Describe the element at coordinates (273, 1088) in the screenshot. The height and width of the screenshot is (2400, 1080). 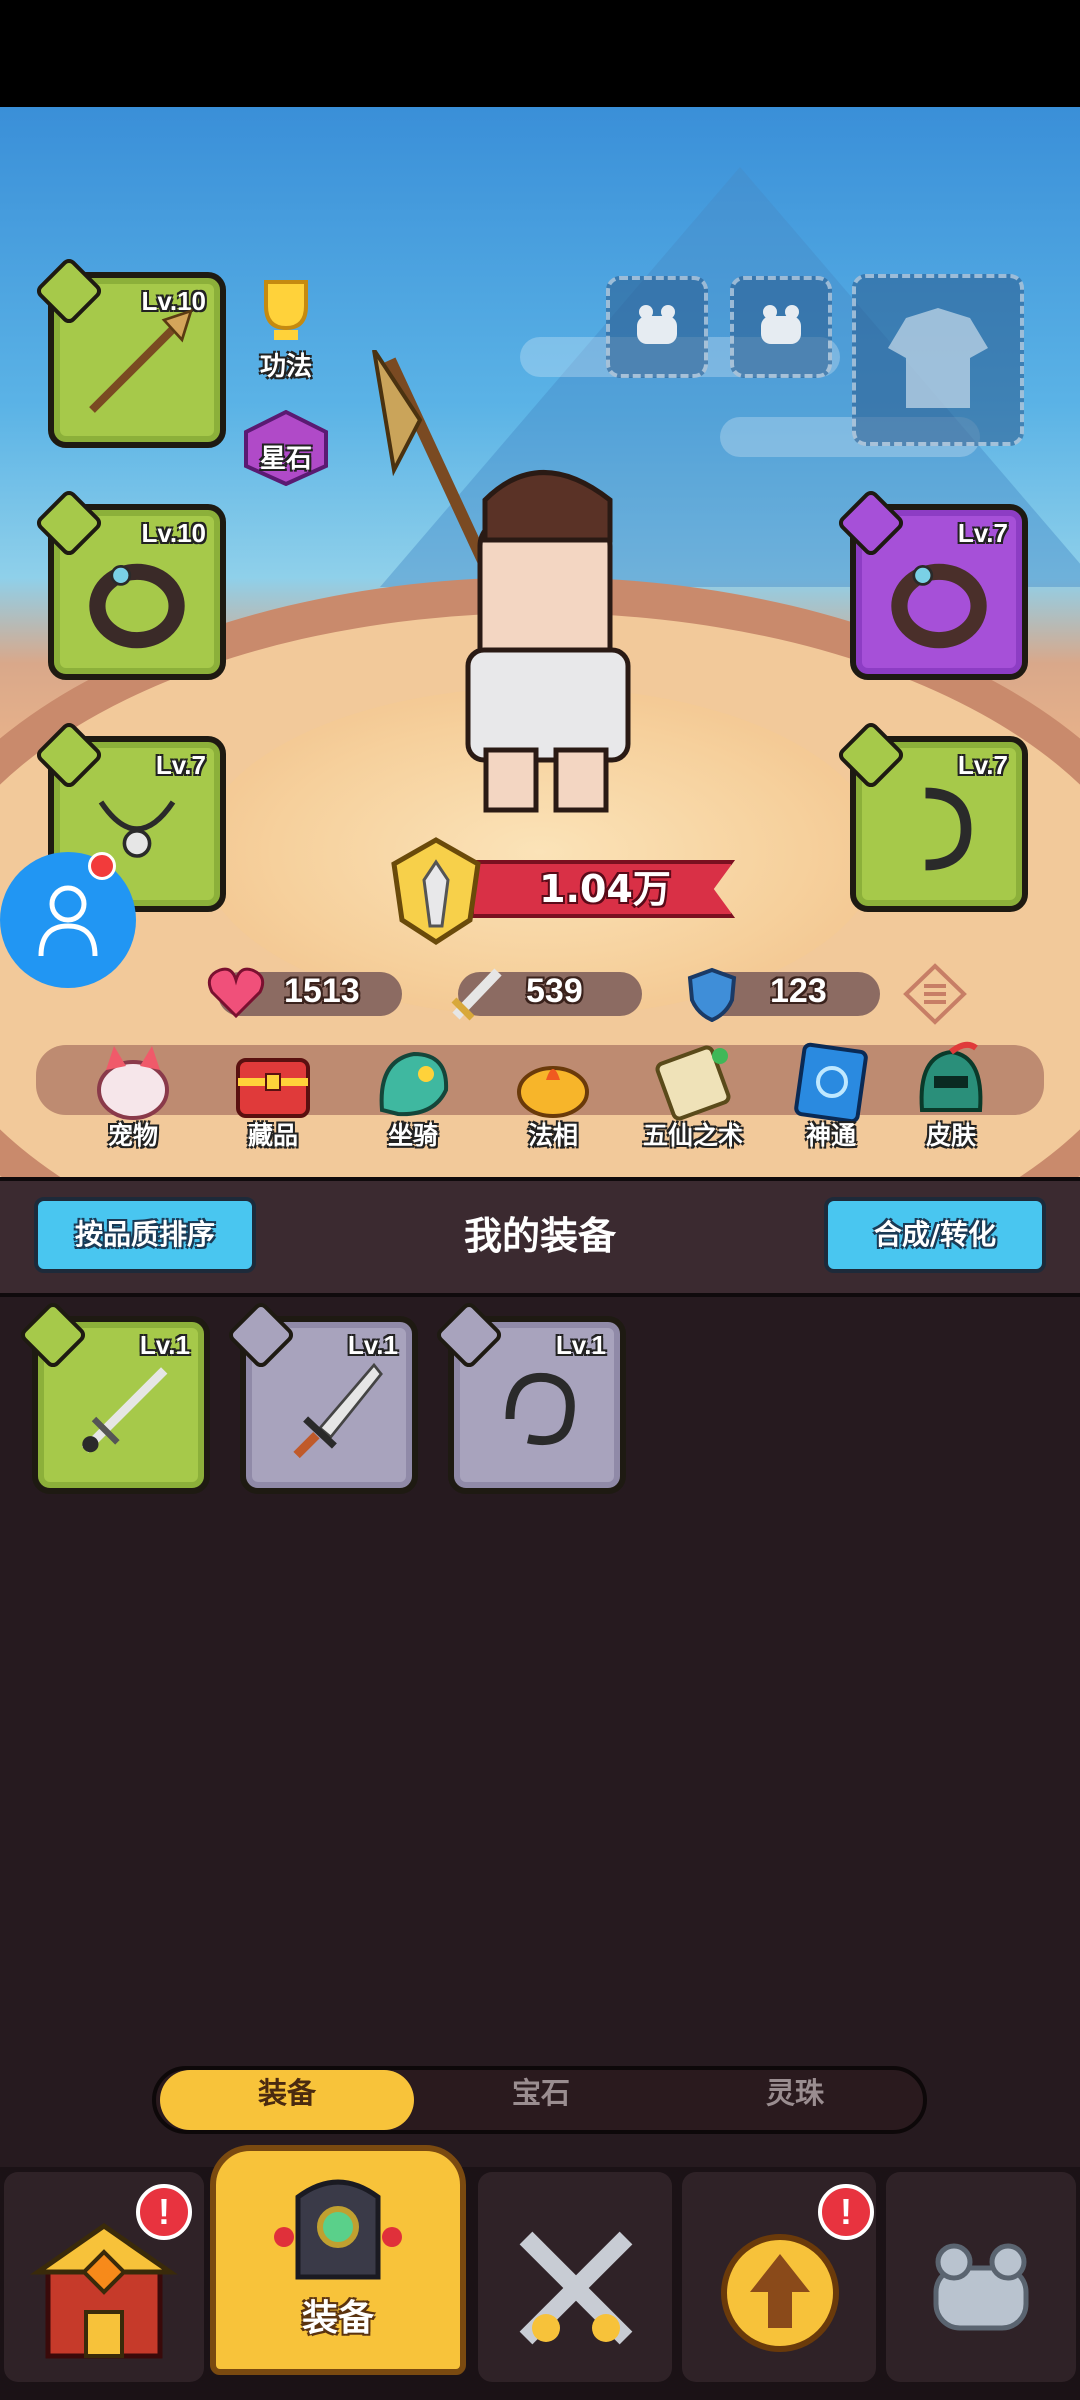
I see `treasure-chest-icon` at that location.